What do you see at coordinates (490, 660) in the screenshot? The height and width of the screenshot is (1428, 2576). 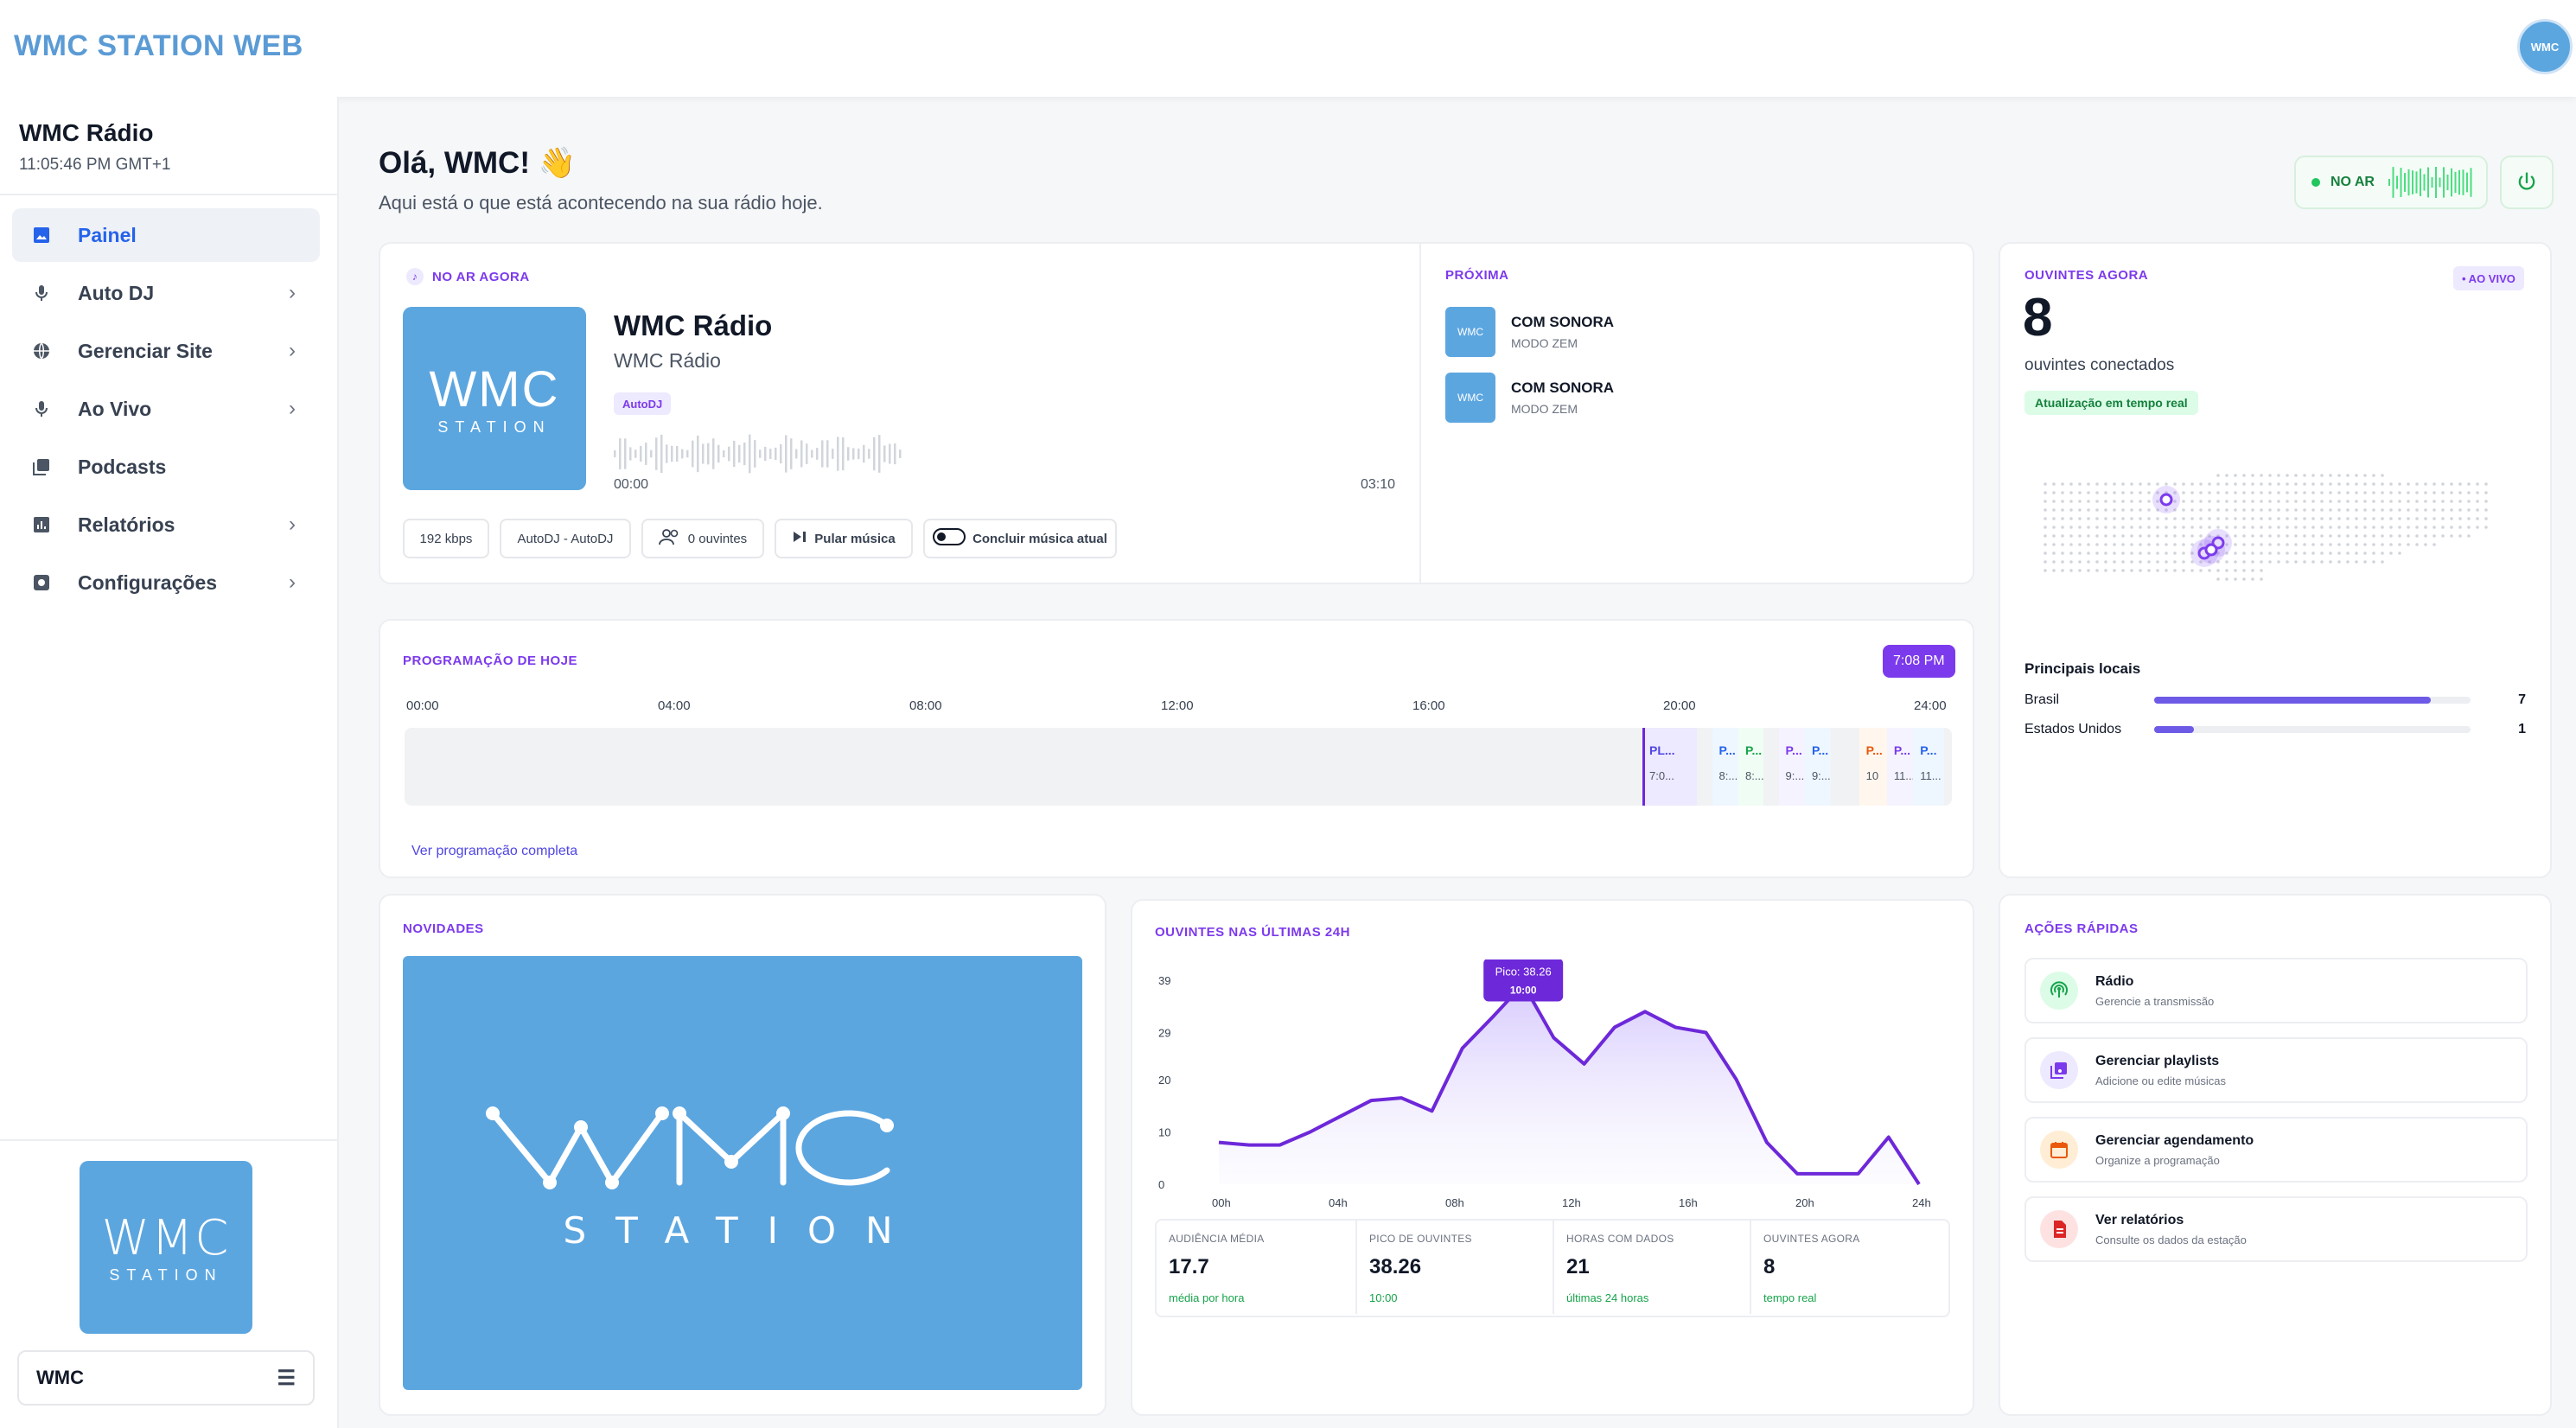 I see `schedule-section-title: PROGRAMAÇÃO DE HOJE` at bounding box center [490, 660].